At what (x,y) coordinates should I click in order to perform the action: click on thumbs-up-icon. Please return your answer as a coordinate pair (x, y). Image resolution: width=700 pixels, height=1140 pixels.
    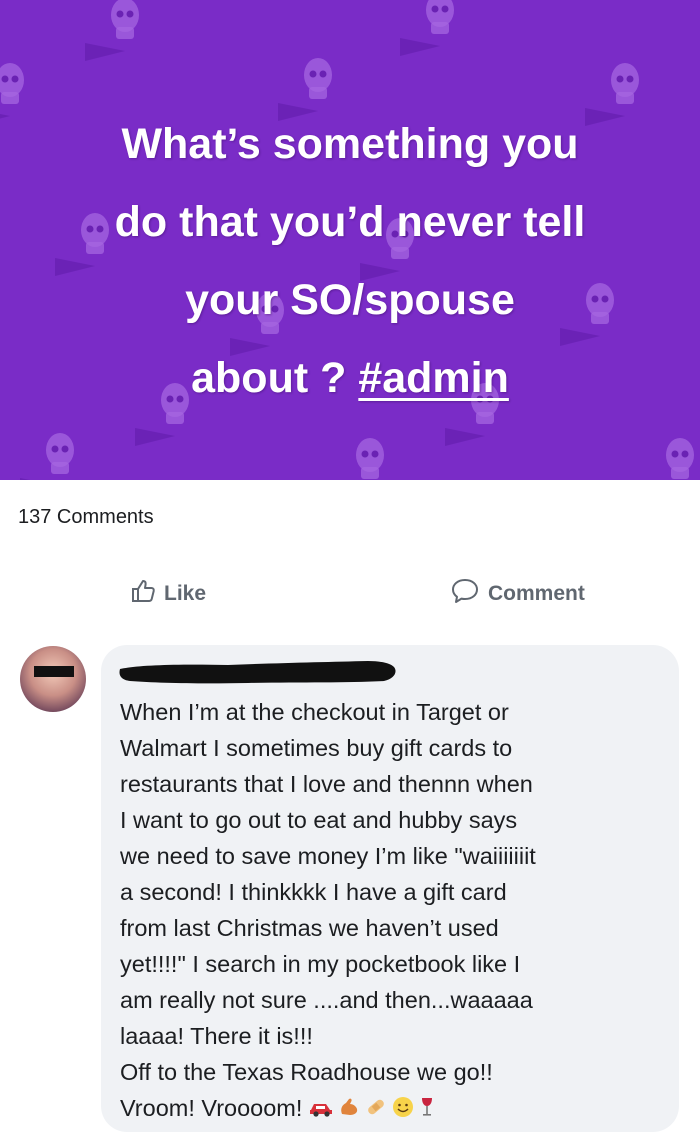
    Looking at the image, I should click on (143, 594).